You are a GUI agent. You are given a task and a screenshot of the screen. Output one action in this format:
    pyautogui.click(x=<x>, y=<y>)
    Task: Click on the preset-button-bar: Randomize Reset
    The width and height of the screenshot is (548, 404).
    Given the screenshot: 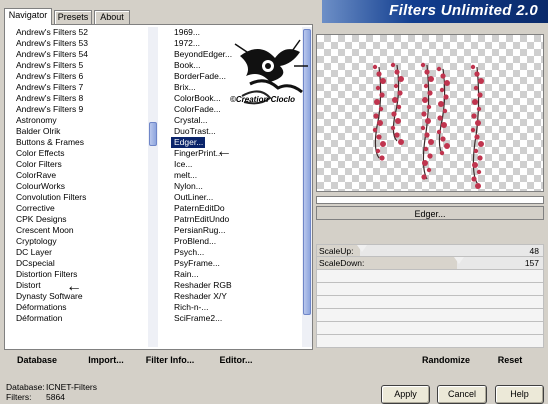 What is the action you would take?
    pyautogui.click(x=430, y=360)
    